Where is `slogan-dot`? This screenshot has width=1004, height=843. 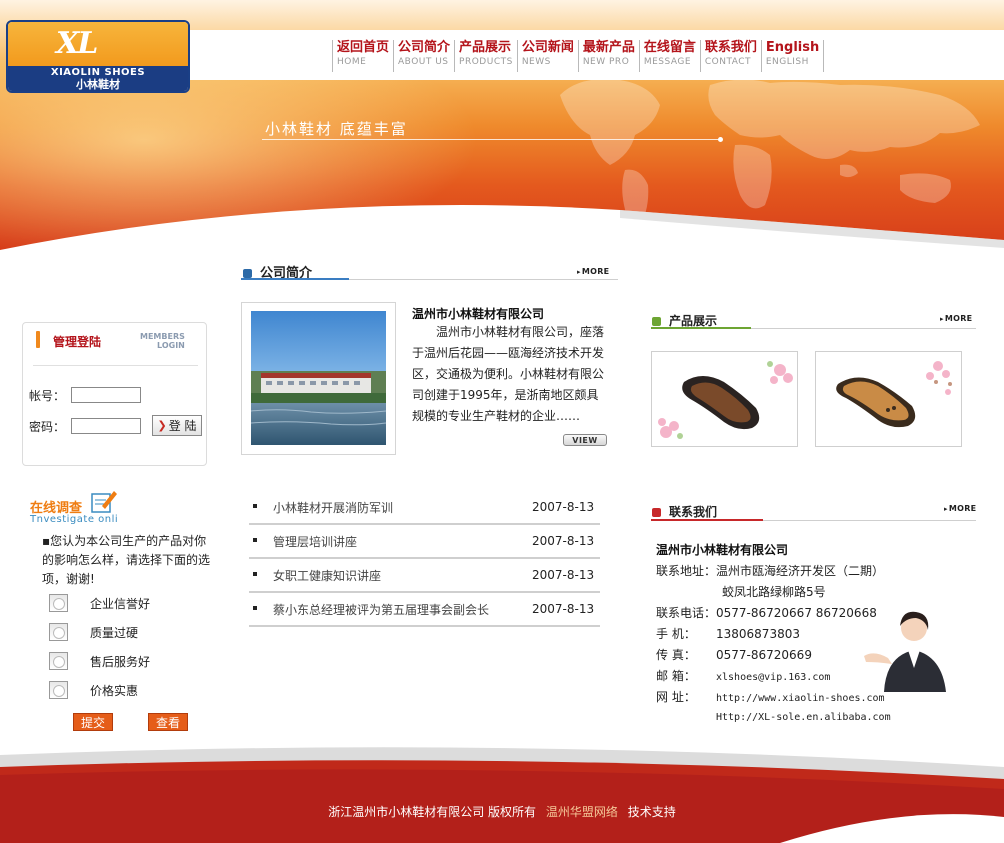 slogan-dot is located at coordinates (720, 139).